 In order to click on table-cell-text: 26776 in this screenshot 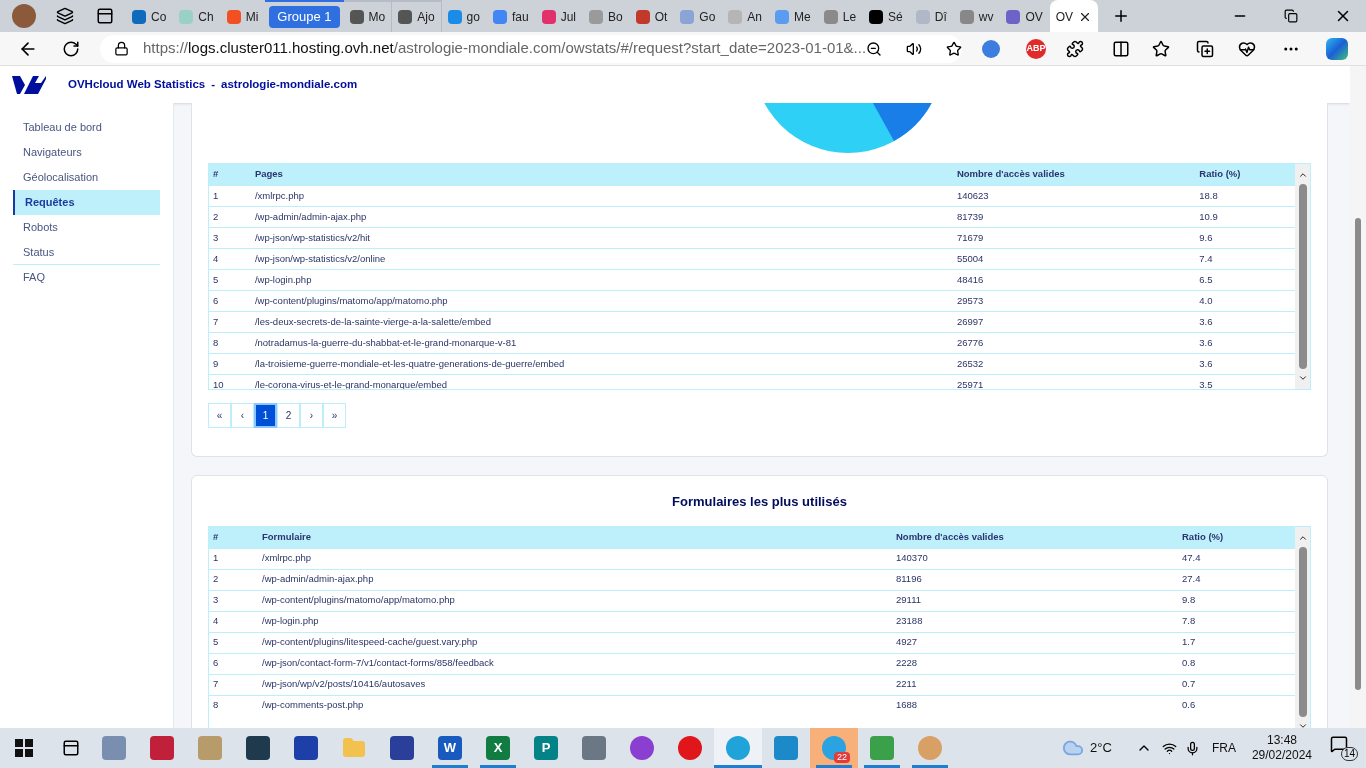, I will do `click(970, 342)`.